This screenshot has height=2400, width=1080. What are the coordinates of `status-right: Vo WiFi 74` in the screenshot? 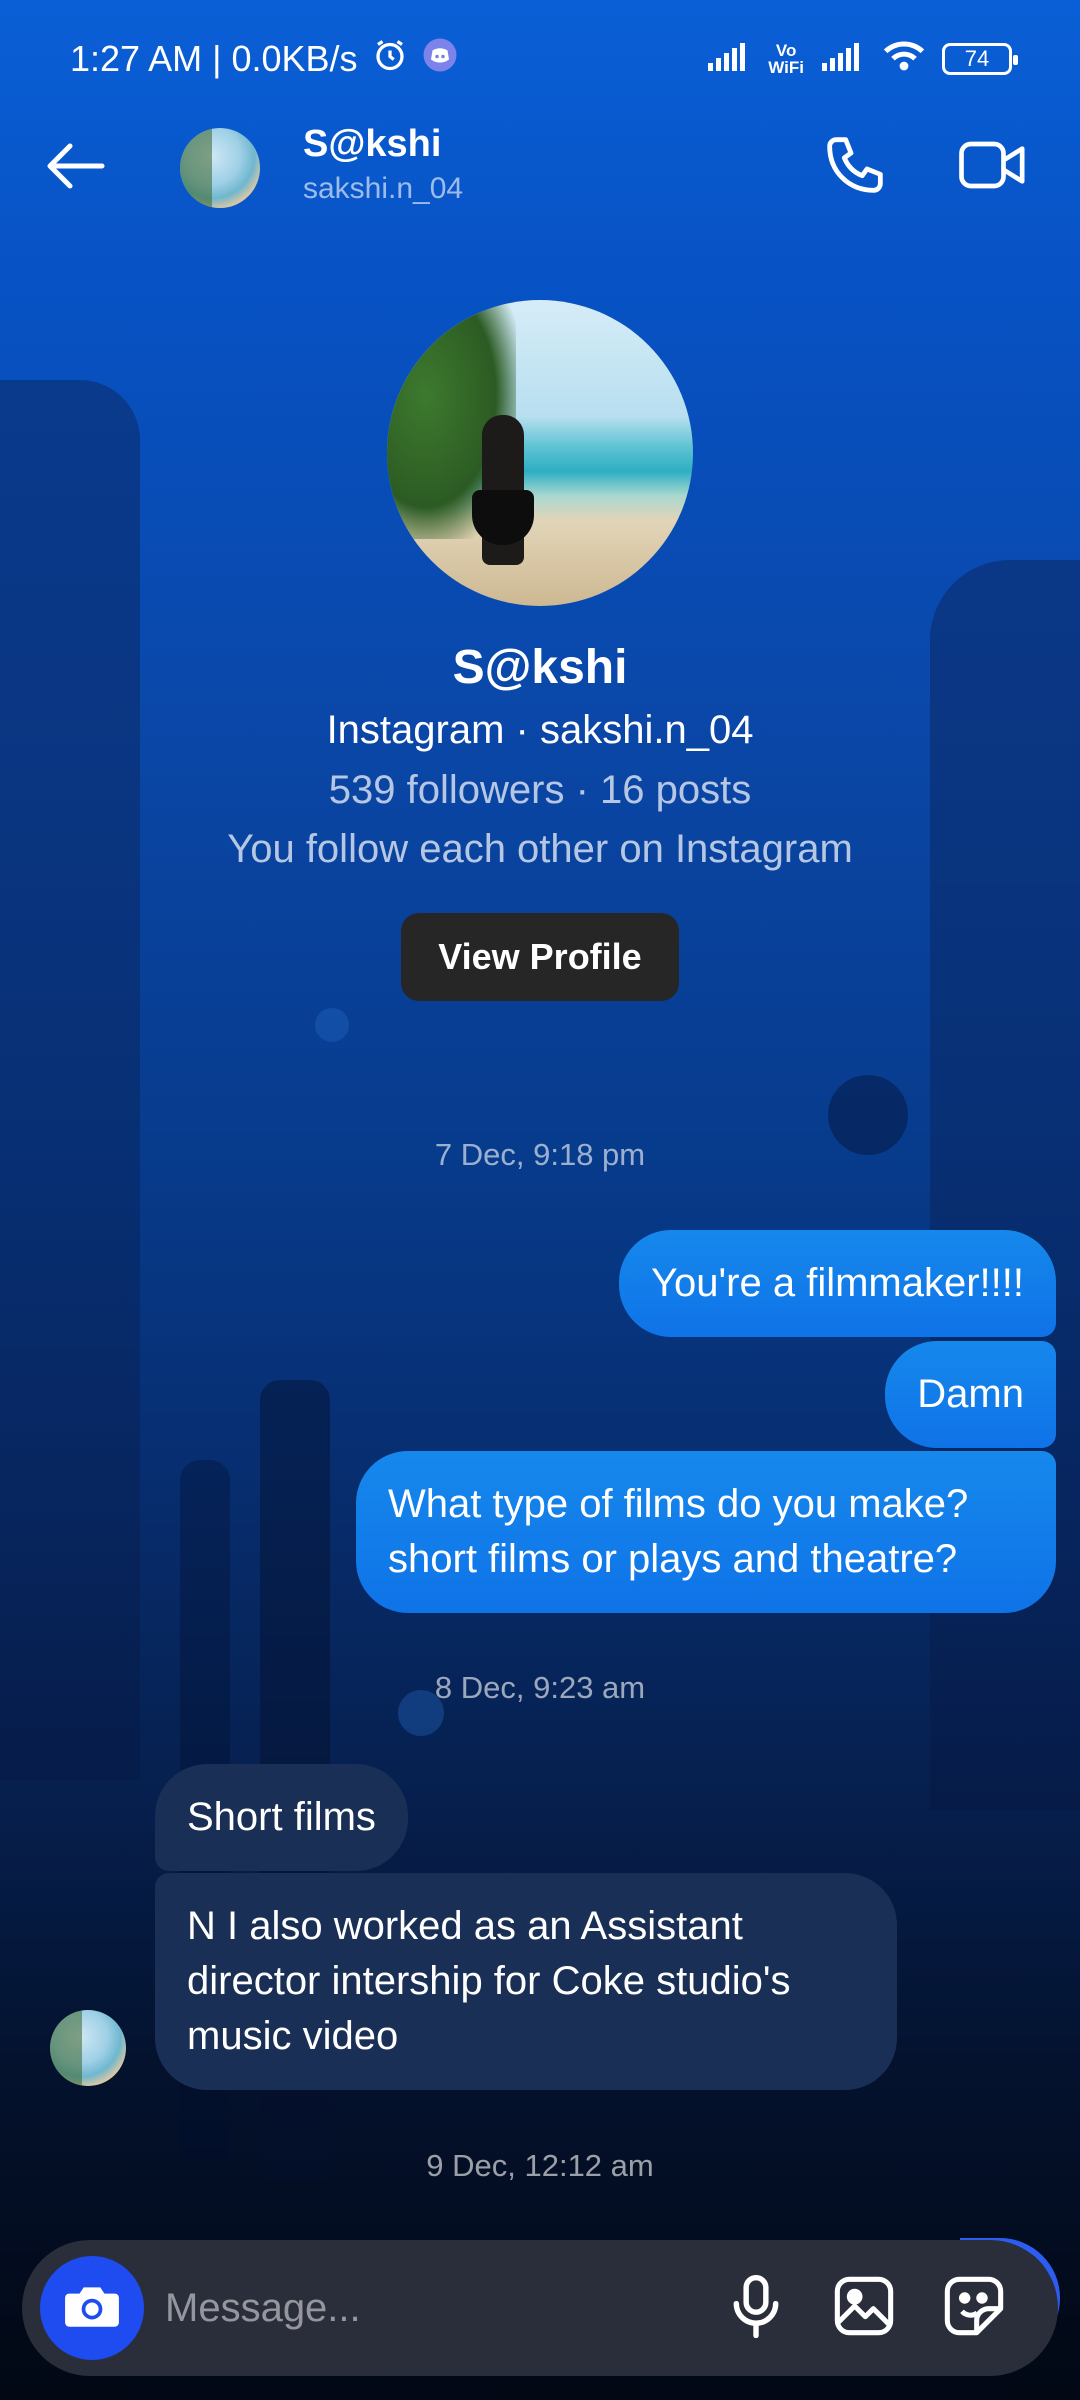 It's located at (862, 59).